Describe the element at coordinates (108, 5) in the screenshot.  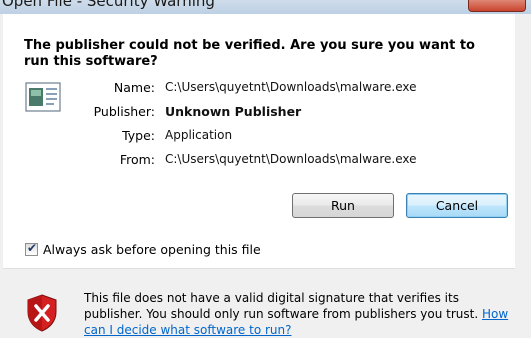
I see `window-title: Open File - Security Warning` at that location.